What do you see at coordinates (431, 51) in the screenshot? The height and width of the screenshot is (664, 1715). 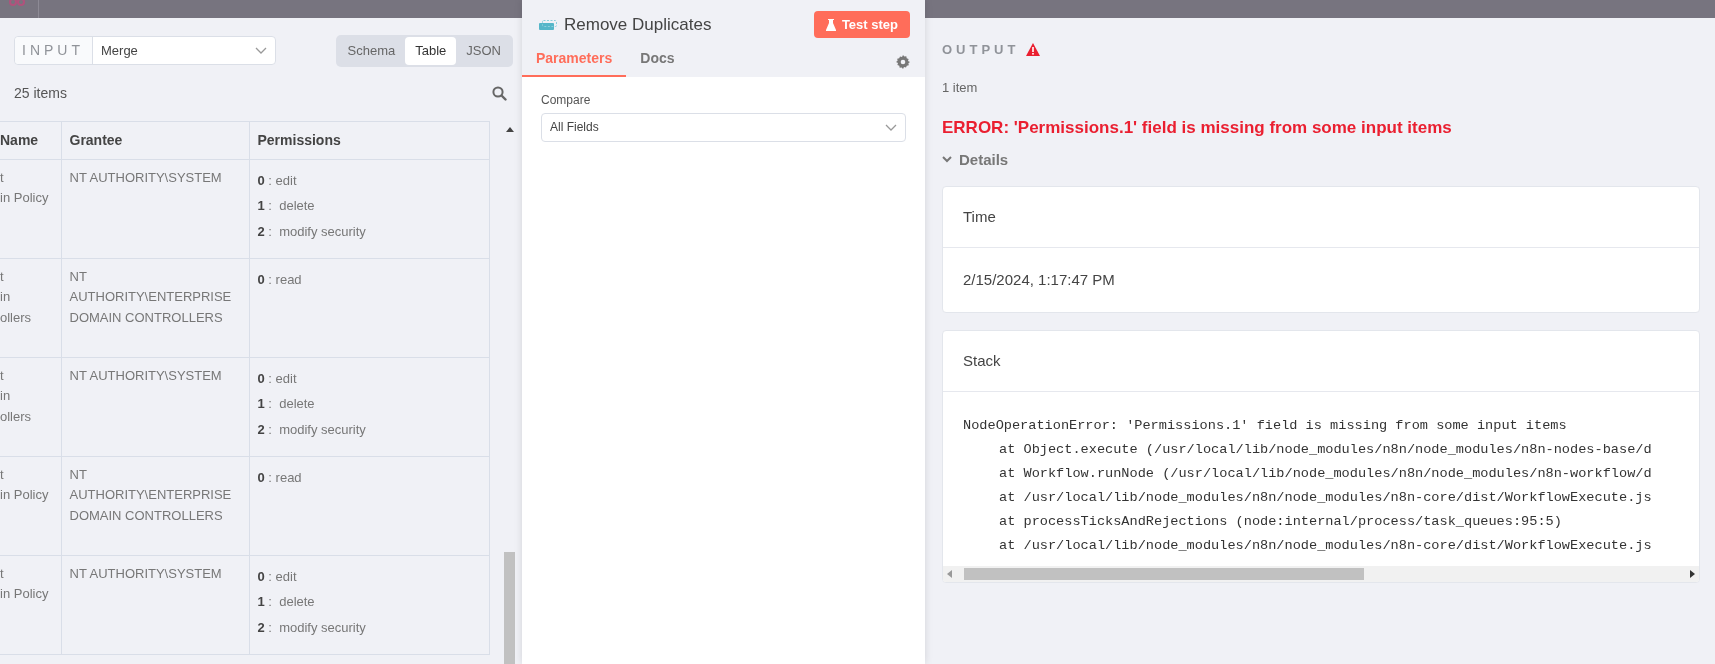 I see `view-tab: Table` at bounding box center [431, 51].